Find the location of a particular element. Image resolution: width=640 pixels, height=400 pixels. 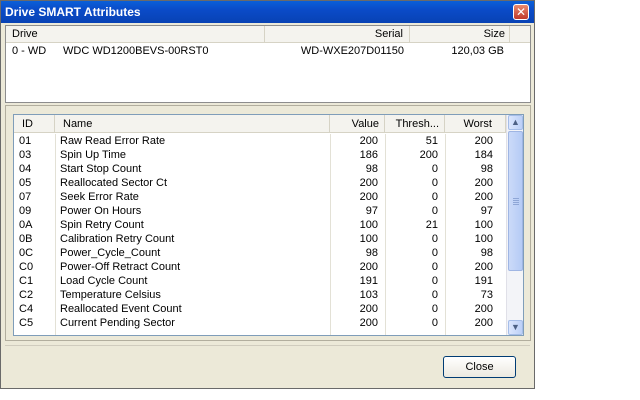

column-header-worst: Worst is located at coordinates (475, 124).